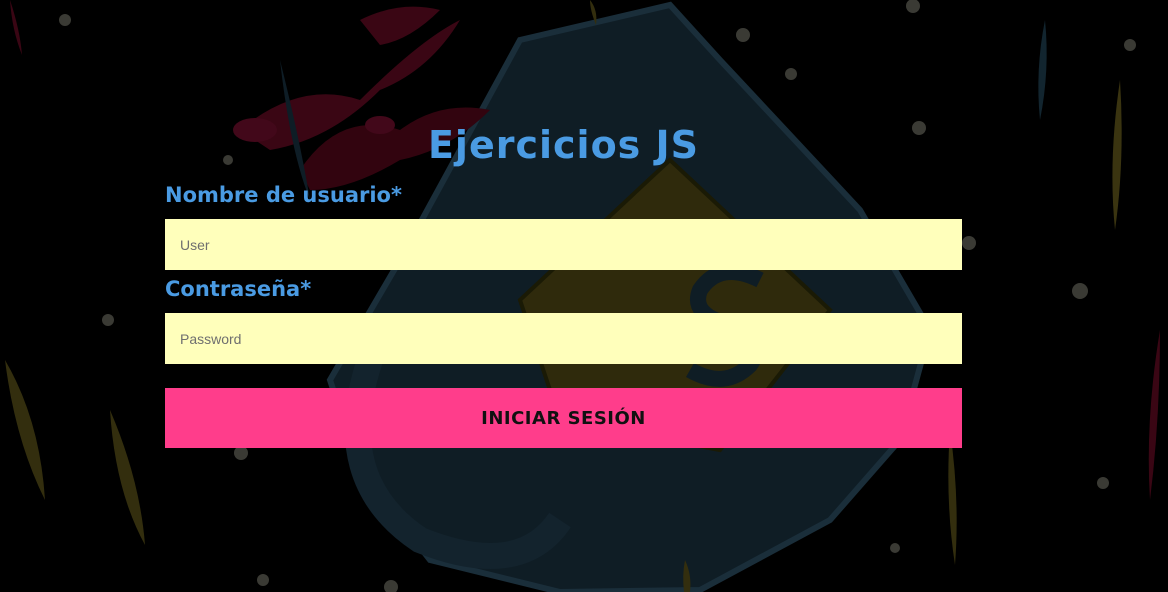  Describe the element at coordinates (233, 289) in the screenshot. I see `password-label-text: Contraseña` at that location.